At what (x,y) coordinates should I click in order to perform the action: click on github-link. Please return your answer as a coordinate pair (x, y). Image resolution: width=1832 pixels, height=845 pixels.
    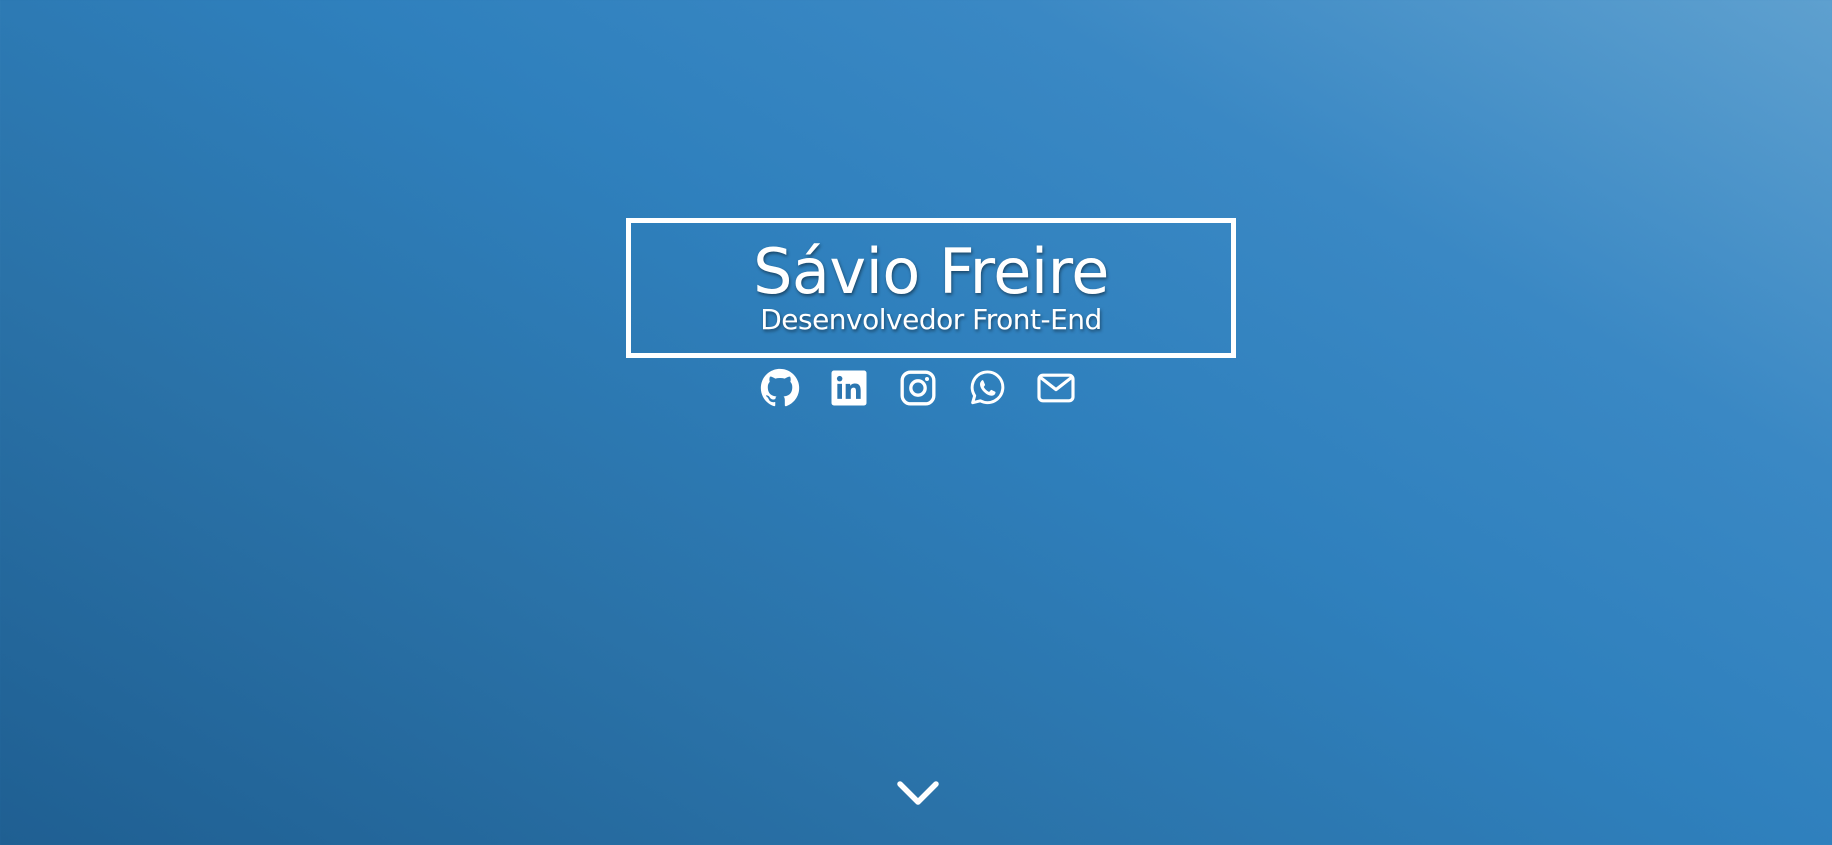
    Looking at the image, I should click on (780, 388).